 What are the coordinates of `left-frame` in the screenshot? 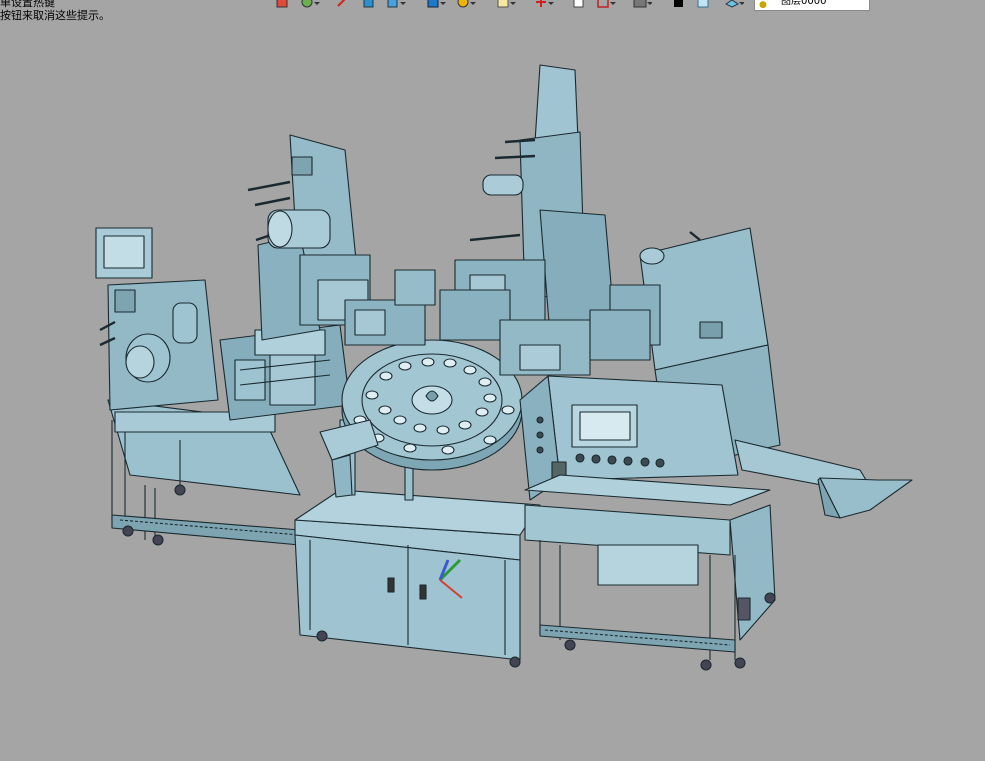 It's located at (204, 472).